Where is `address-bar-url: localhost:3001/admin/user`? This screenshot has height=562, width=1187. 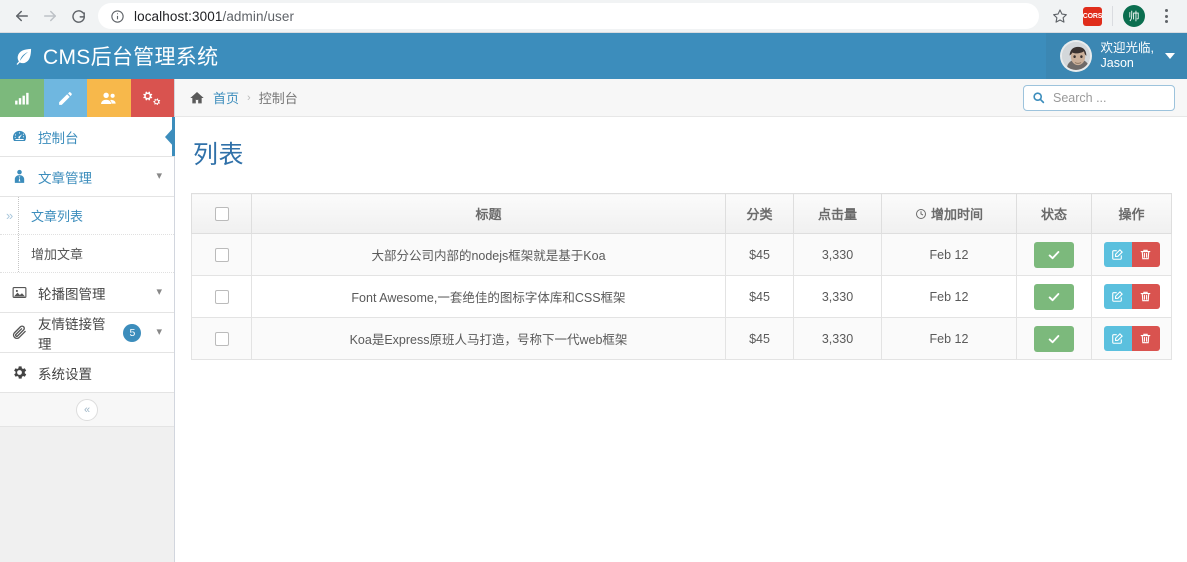
address-bar-url: localhost:3001/admin/user is located at coordinates (214, 16).